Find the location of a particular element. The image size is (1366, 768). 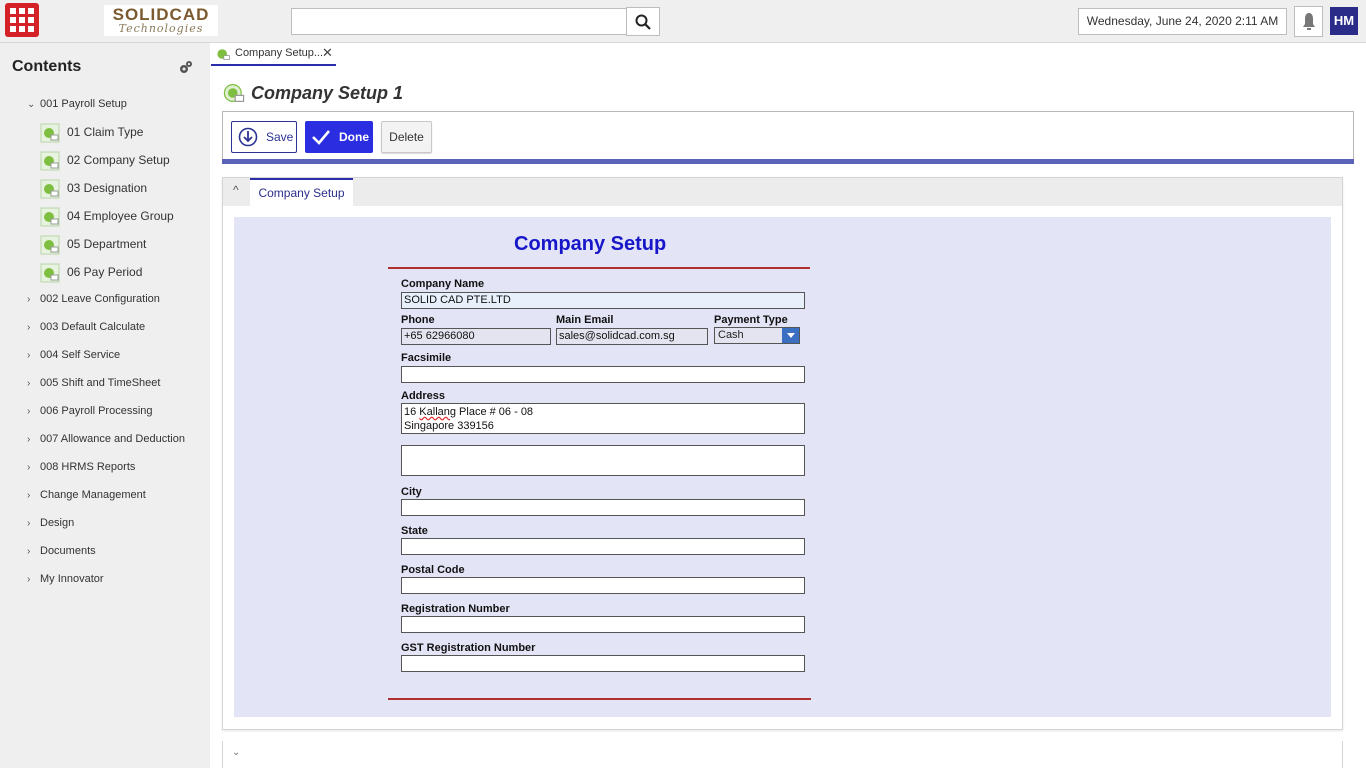

sidebar-item-pay-period: 06 Pay Period is located at coordinates (91, 272).